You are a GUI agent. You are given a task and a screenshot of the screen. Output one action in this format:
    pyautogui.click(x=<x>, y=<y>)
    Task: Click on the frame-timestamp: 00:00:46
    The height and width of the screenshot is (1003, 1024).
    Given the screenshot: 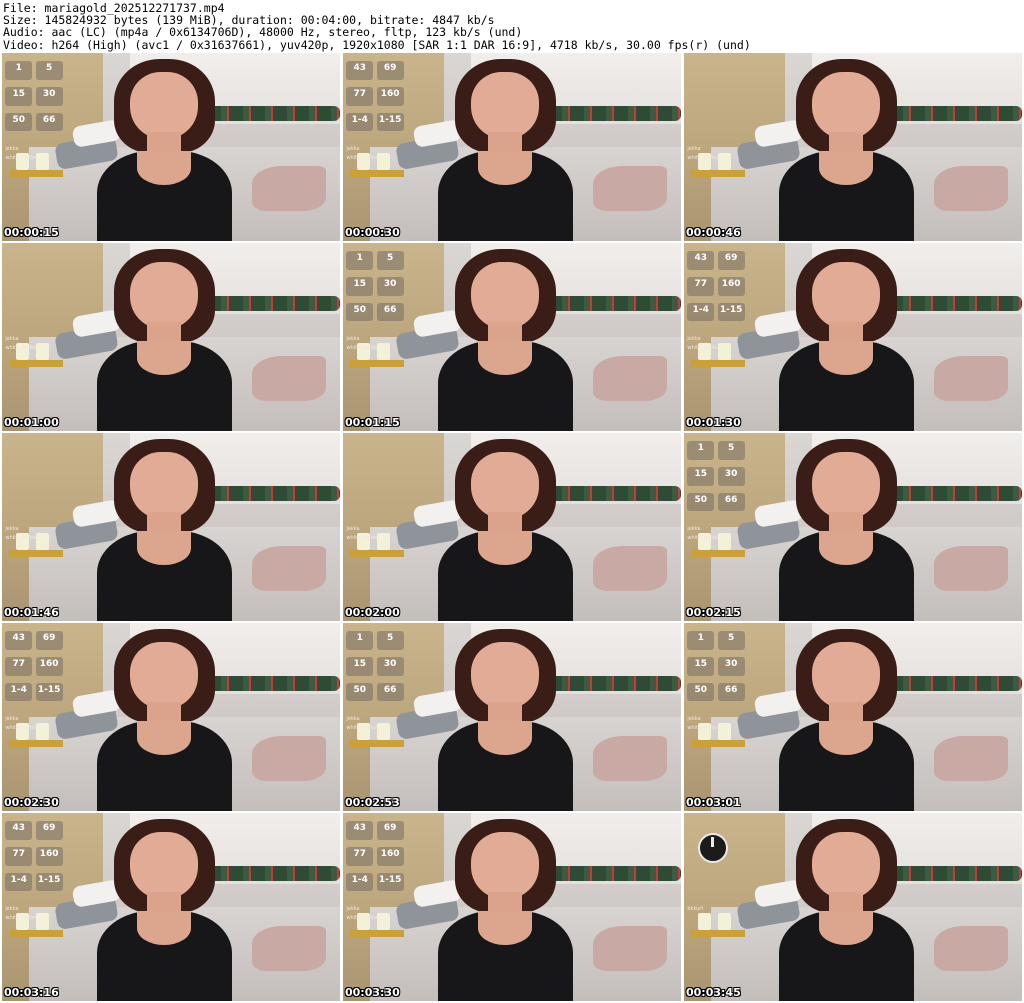 What is the action you would take?
    pyautogui.click(x=713, y=232)
    